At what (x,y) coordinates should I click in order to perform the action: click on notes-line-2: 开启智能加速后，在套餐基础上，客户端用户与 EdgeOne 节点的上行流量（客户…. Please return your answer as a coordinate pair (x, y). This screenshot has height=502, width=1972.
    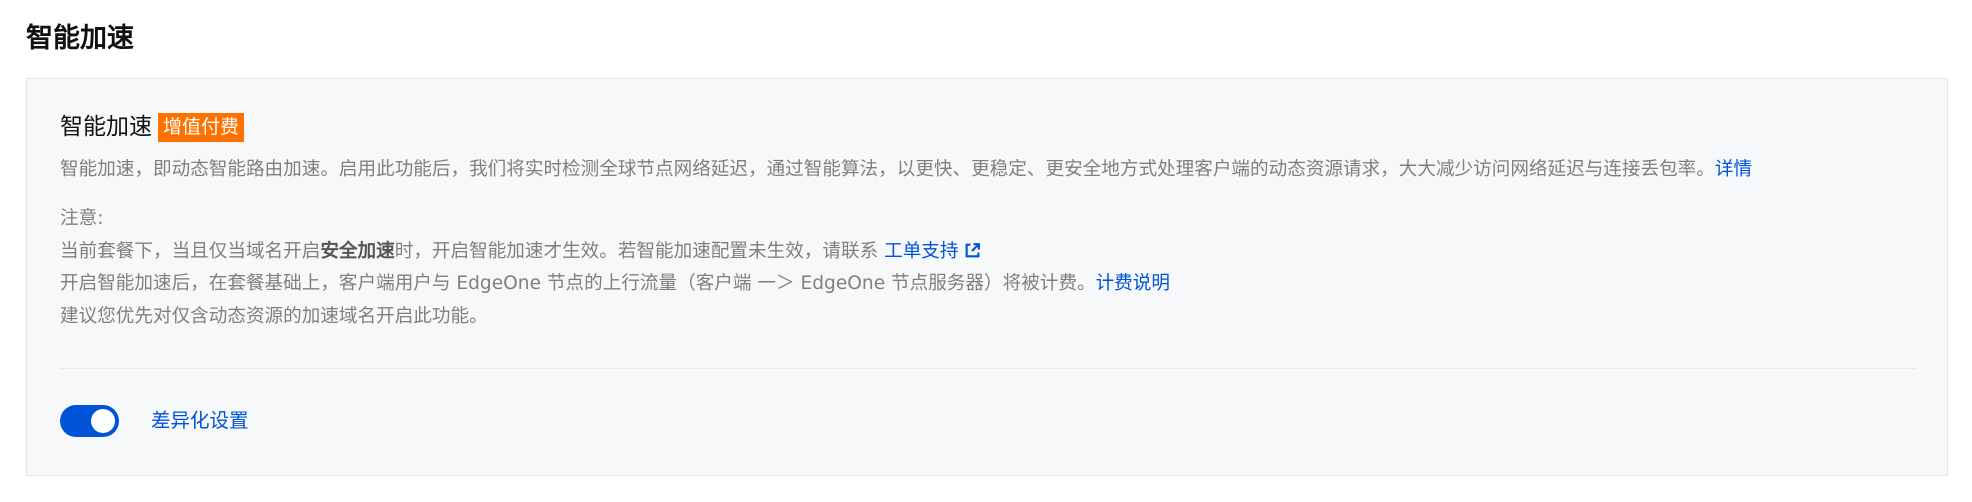
    Looking at the image, I should click on (615, 284).